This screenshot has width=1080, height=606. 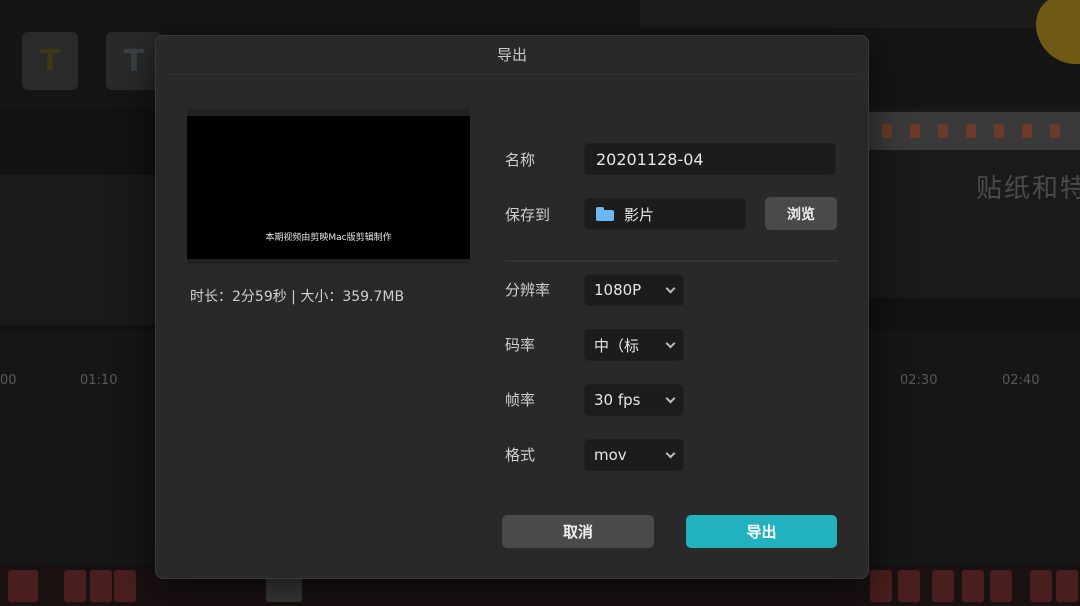 I want to click on name-label: 名称, so click(x=520, y=160).